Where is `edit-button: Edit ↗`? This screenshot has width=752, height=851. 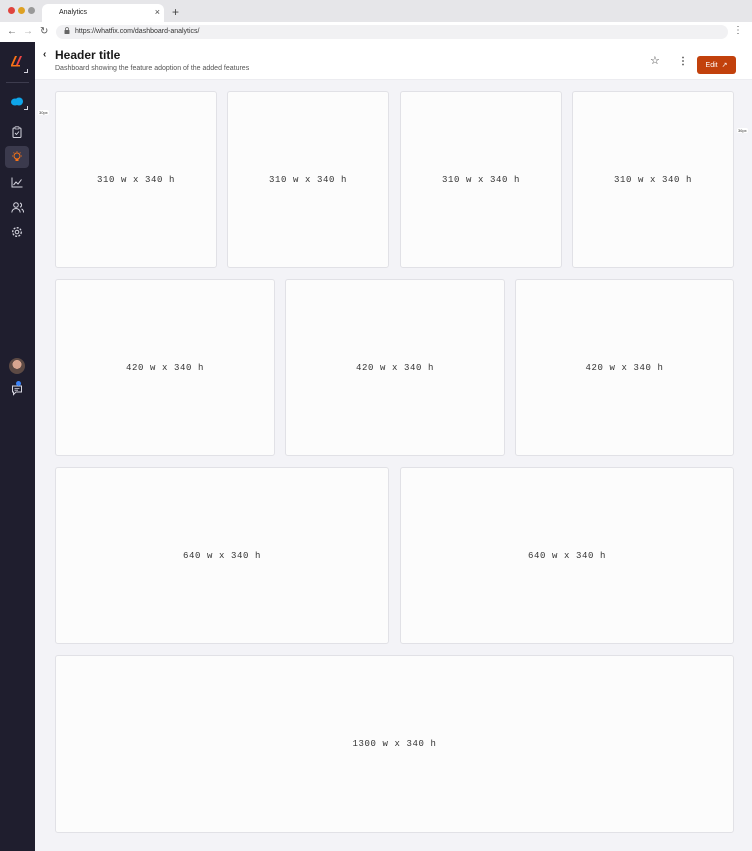
edit-button: Edit ↗ is located at coordinates (716, 65).